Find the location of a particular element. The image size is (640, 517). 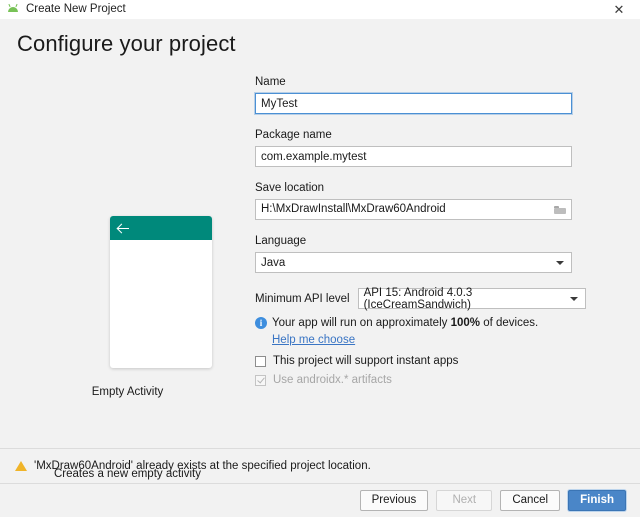

field-group-save-location: Save location is located at coordinates (447, 201).